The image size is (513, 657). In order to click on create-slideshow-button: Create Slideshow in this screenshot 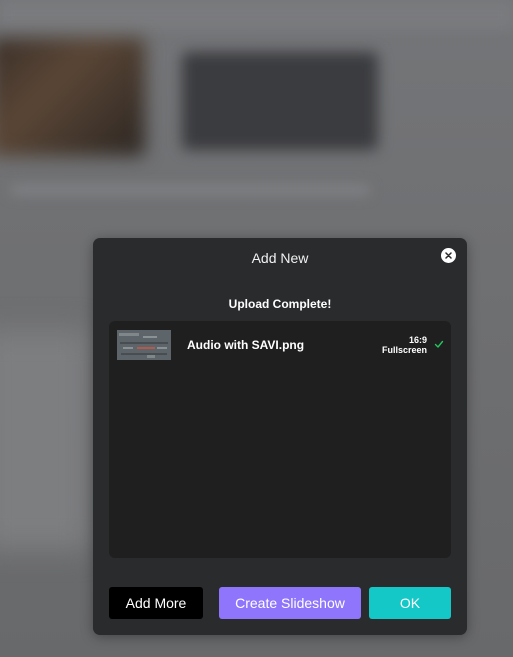, I will do `click(290, 603)`.